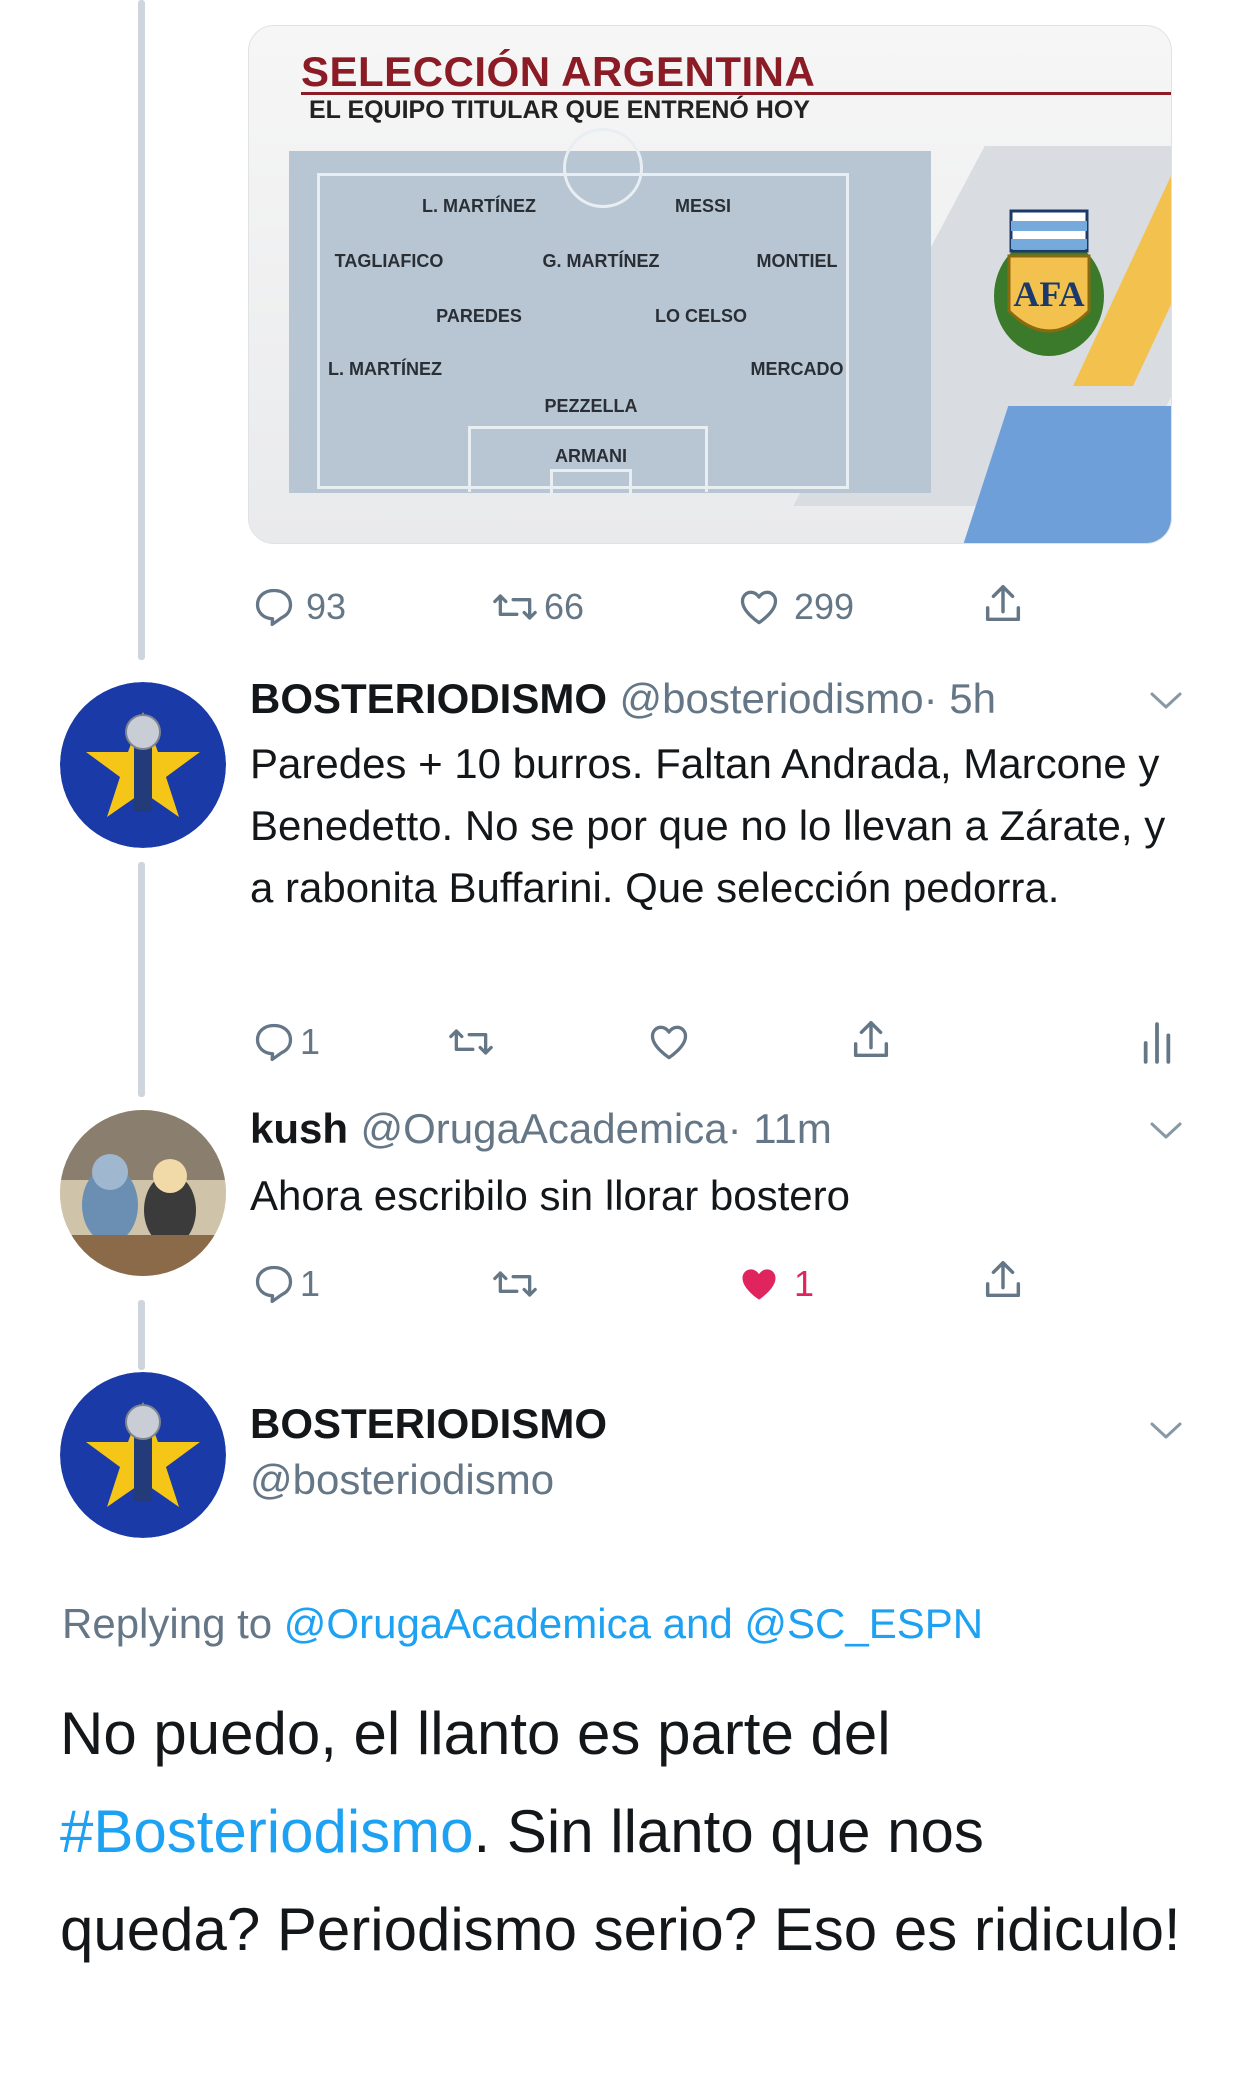  What do you see at coordinates (564, 606) in the screenshot?
I see `retweet-count: 66` at bounding box center [564, 606].